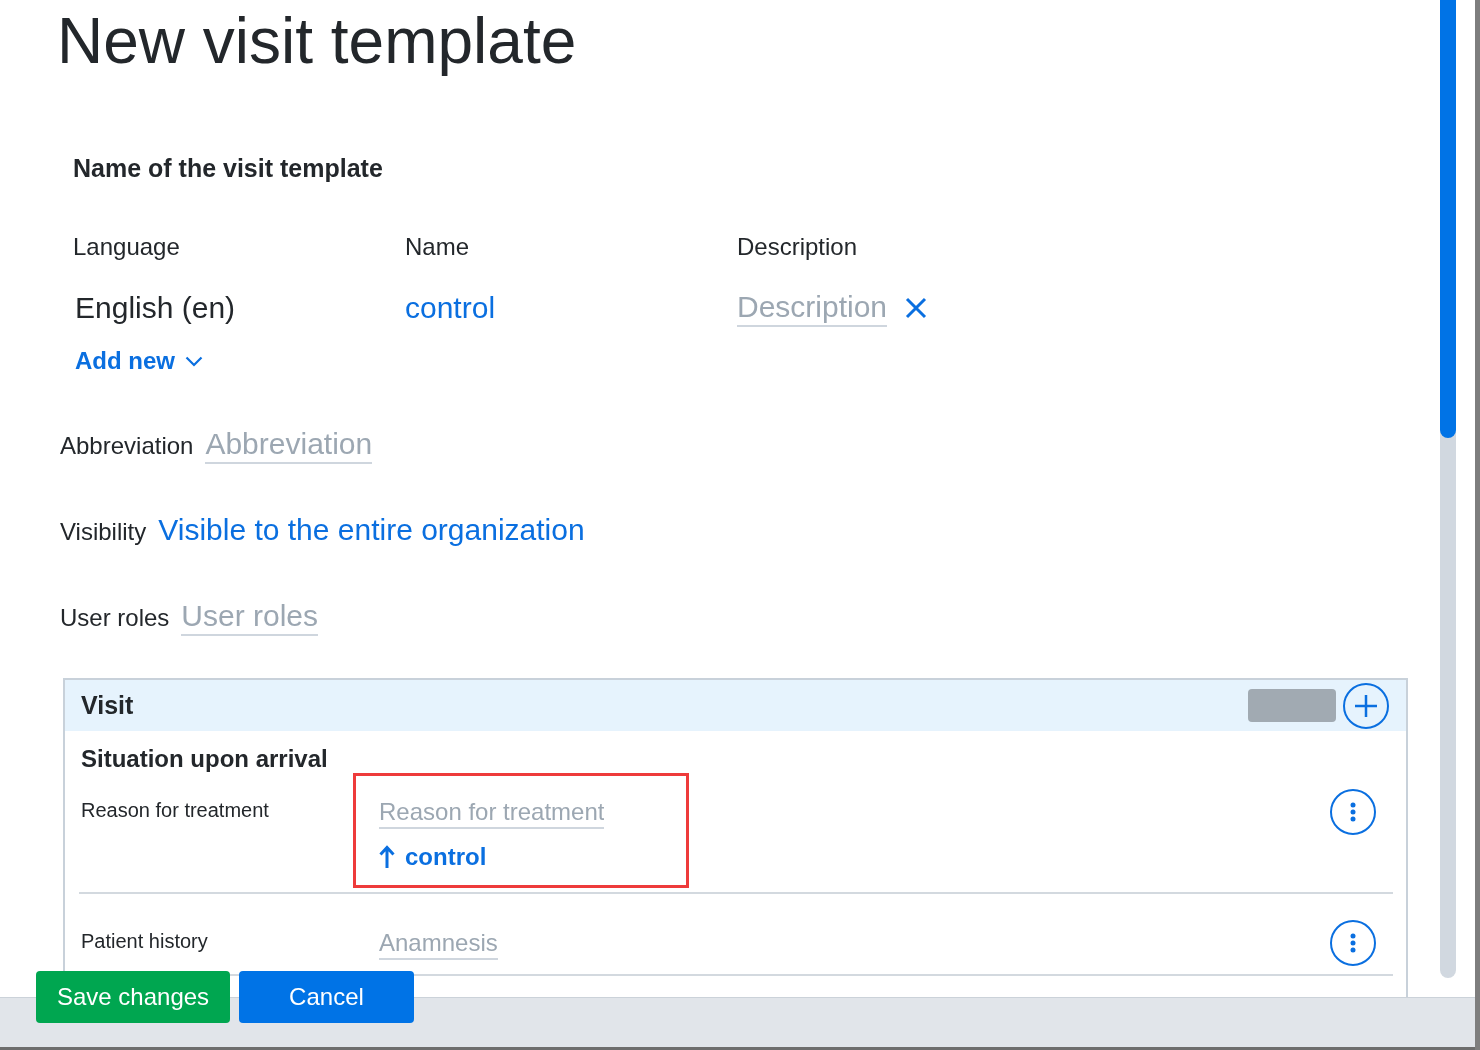  What do you see at coordinates (437, 247) in the screenshot?
I see `column-header: Name` at bounding box center [437, 247].